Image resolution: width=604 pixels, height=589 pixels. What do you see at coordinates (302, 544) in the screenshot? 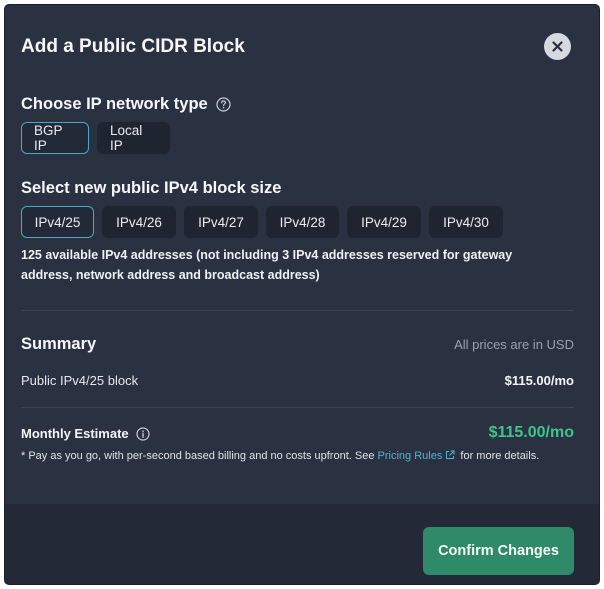
I see `dialog-footer: Confirm Changes` at bounding box center [302, 544].